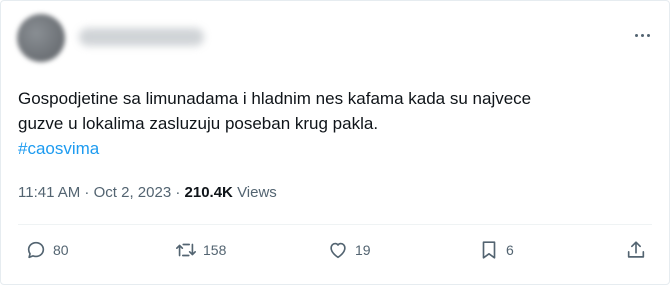 The image size is (670, 285). Describe the element at coordinates (200, 250) in the screenshot. I see `retweet-button: 158` at that location.